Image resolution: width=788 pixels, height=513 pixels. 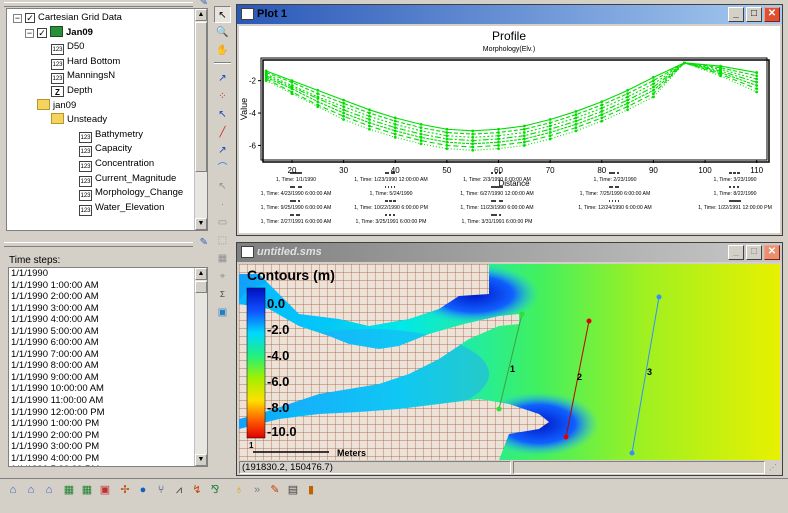 What do you see at coordinates (239, 490) in the screenshot?
I see `lamp-icon: ♁` at bounding box center [239, 490].